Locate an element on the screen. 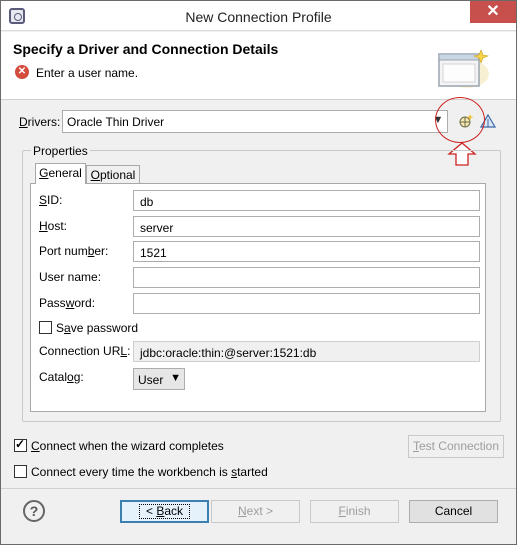 This screenshot has height=545, width=517. window-title: New Connection Profile is located at coordinates (258, 17).